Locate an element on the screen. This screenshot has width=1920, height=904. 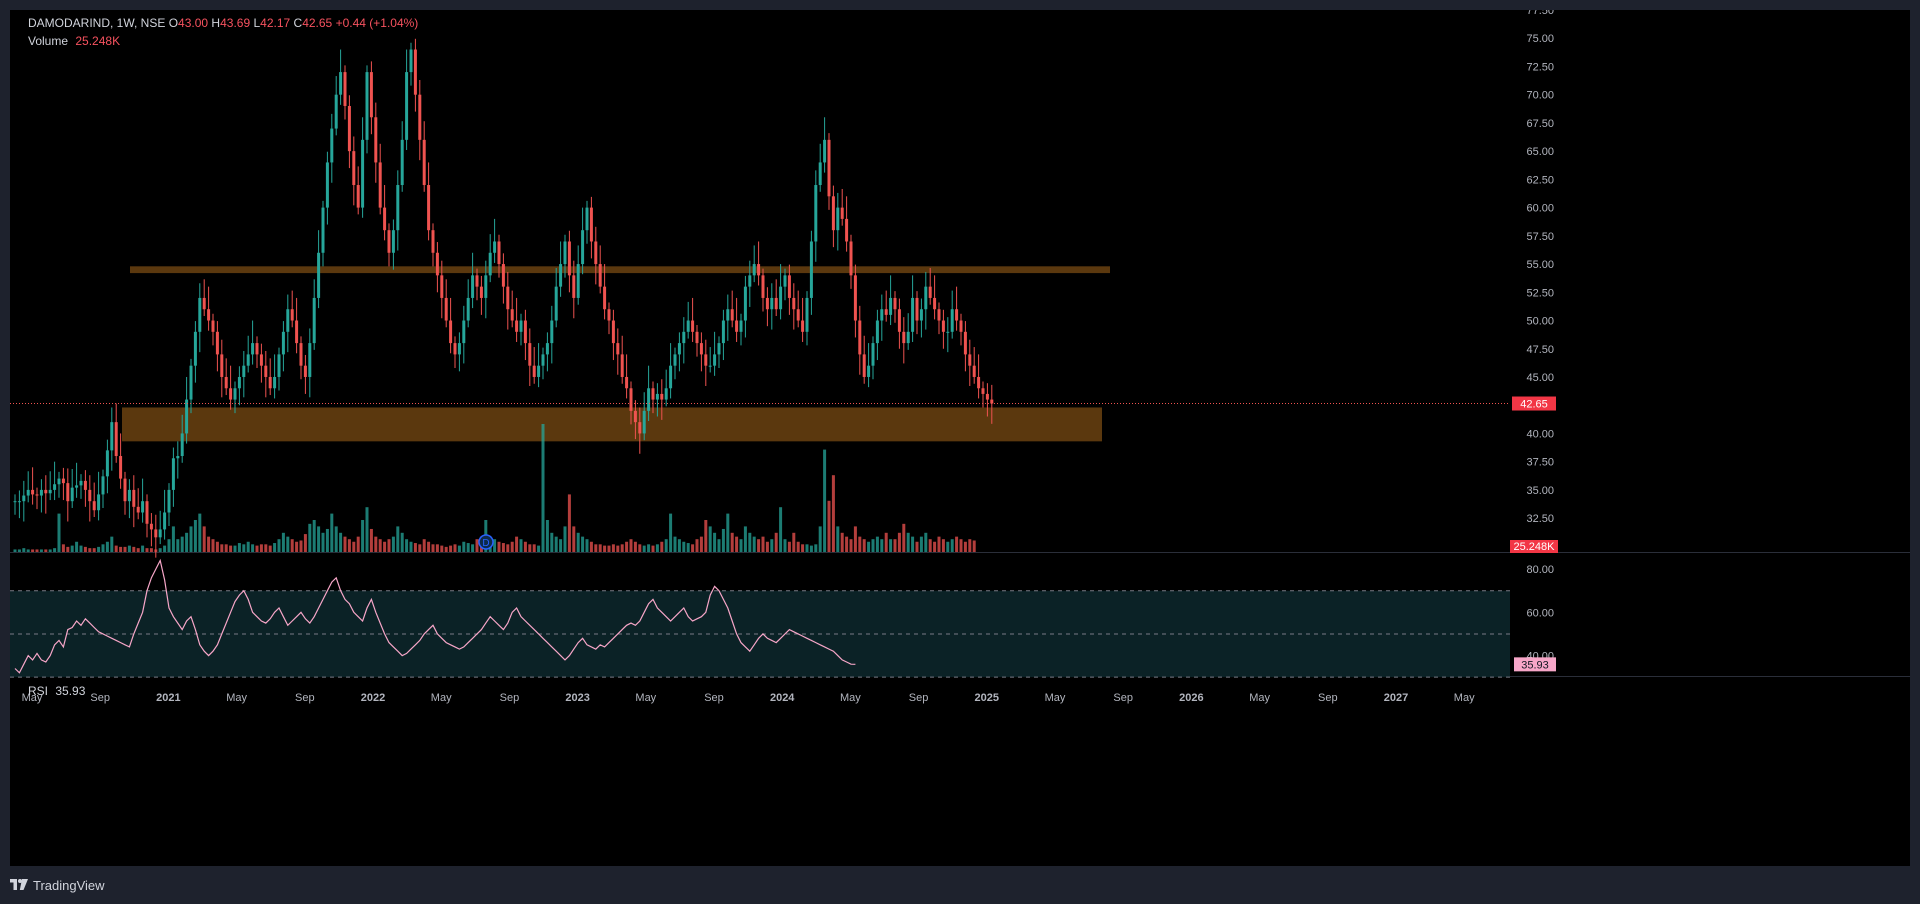
price-tick-label: 47.50 is located at coordinates (1540, 350).